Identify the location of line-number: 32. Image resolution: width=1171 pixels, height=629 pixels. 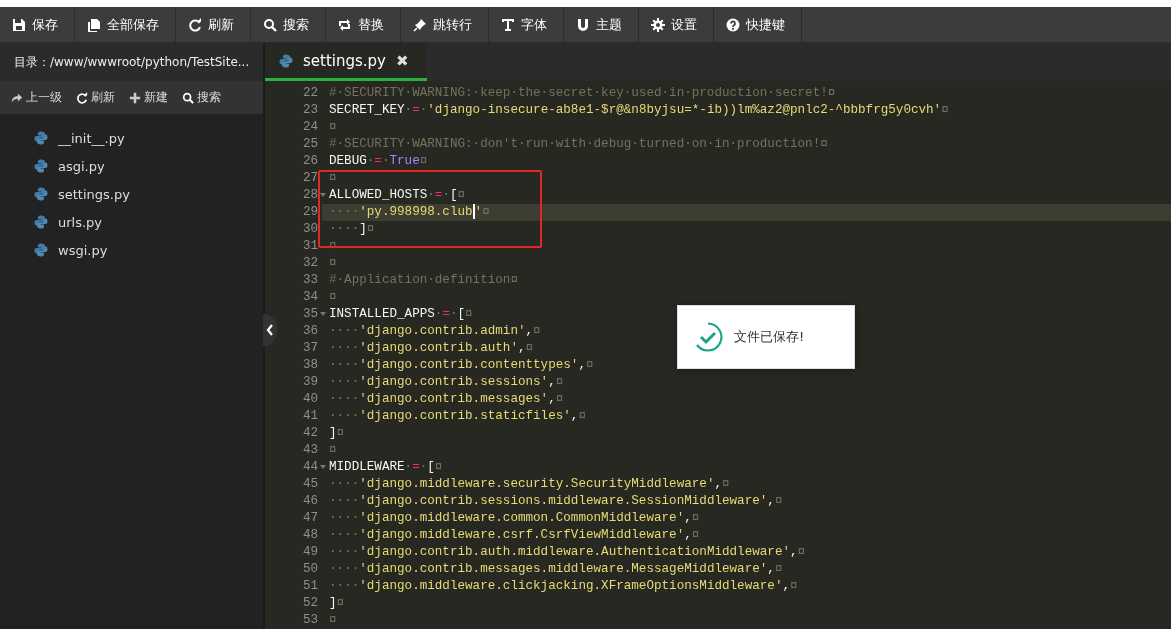
(310, 263).